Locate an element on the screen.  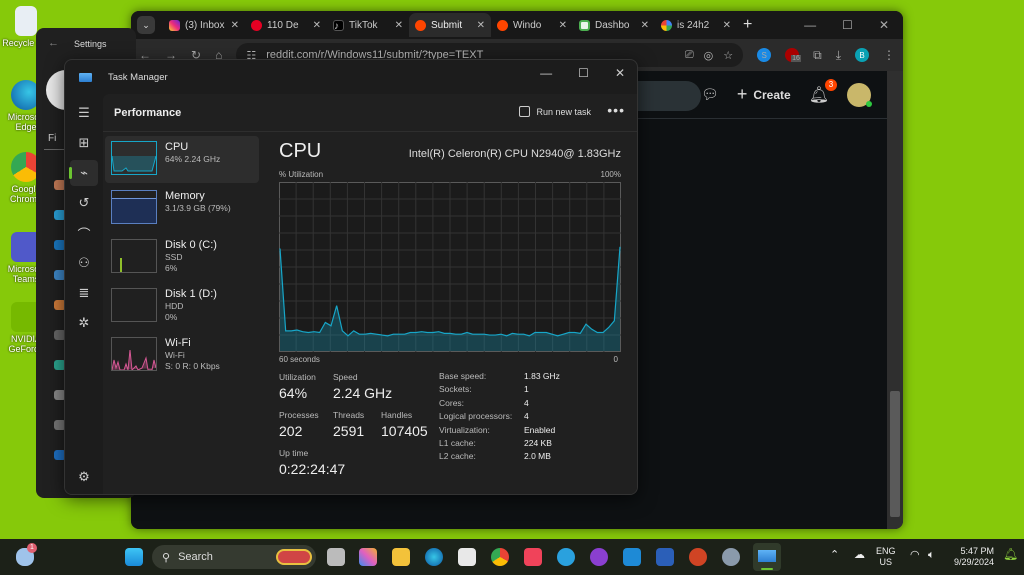
disk0-thumbnail-graph is located at coordinates (134, 256).